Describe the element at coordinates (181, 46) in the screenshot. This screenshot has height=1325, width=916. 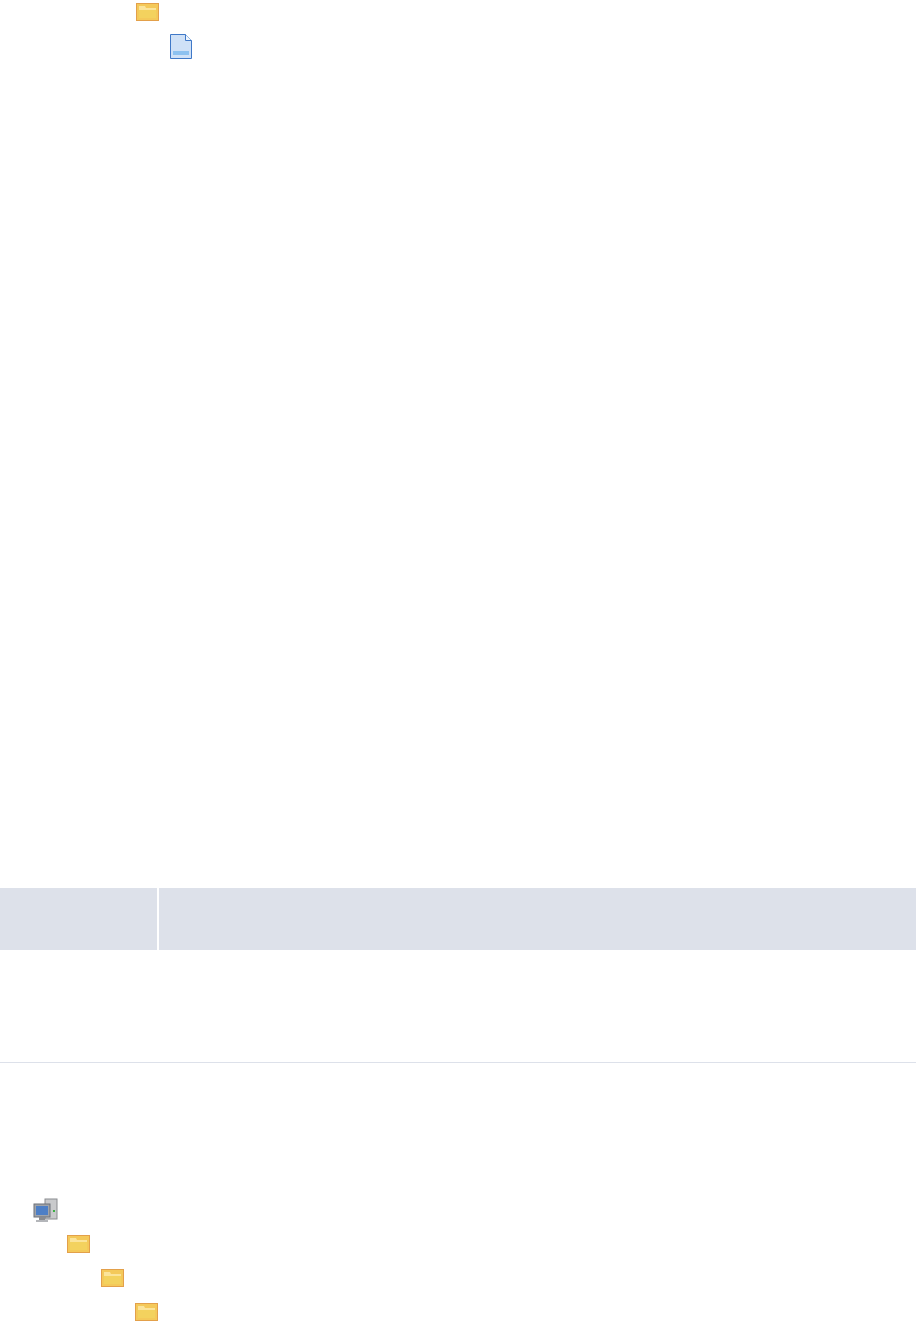
I see `file-icon` at that location.